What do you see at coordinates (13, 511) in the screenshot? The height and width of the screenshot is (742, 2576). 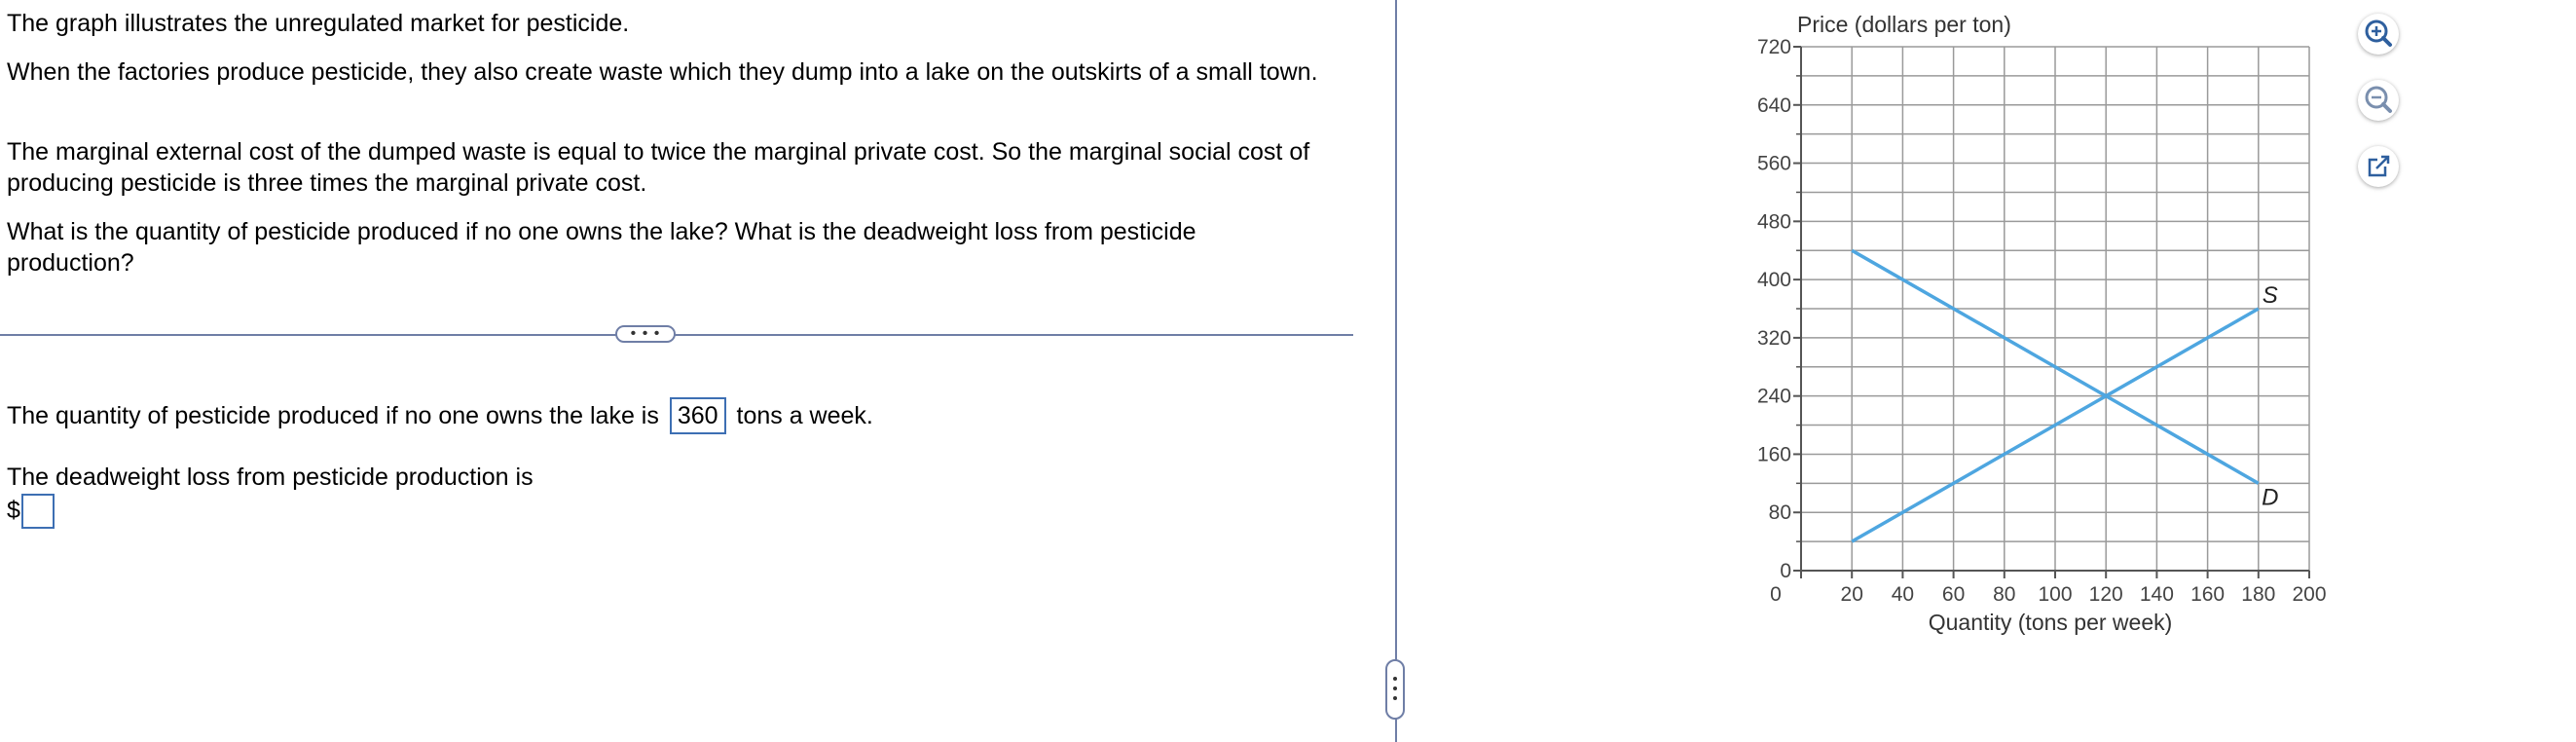 I see `currency-symbol: $` at bounding box center [13, 511].